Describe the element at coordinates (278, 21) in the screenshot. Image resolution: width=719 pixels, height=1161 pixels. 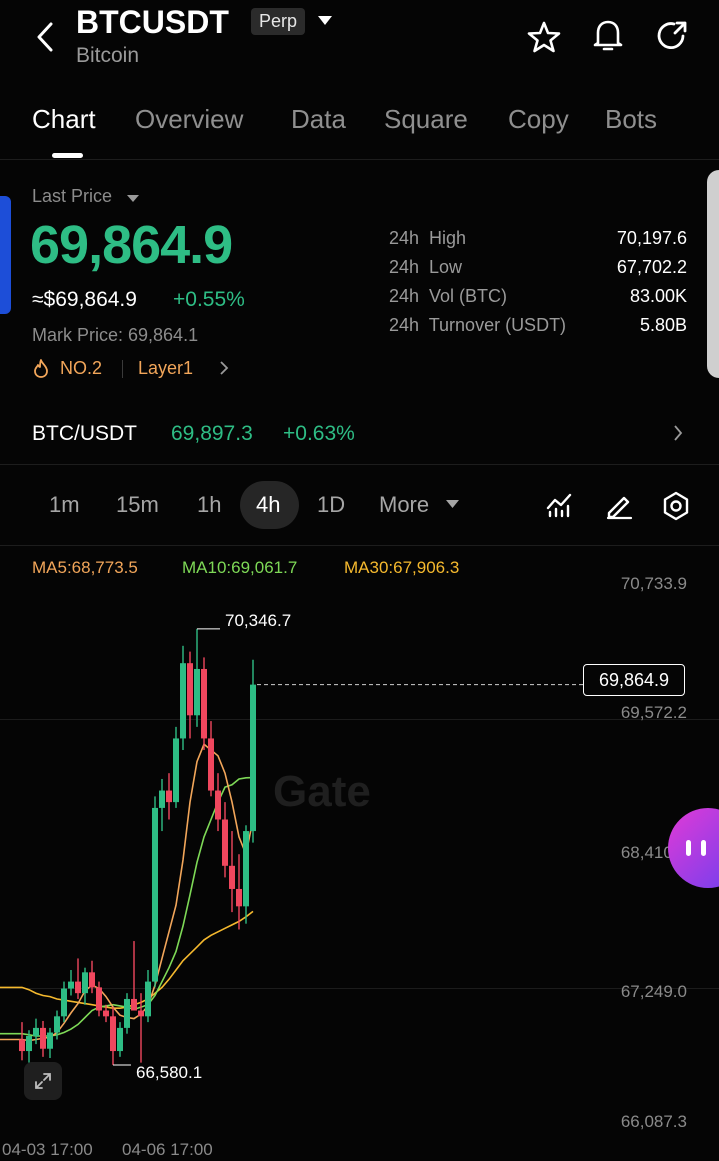
I see `perp-badge: Perp` at that location.